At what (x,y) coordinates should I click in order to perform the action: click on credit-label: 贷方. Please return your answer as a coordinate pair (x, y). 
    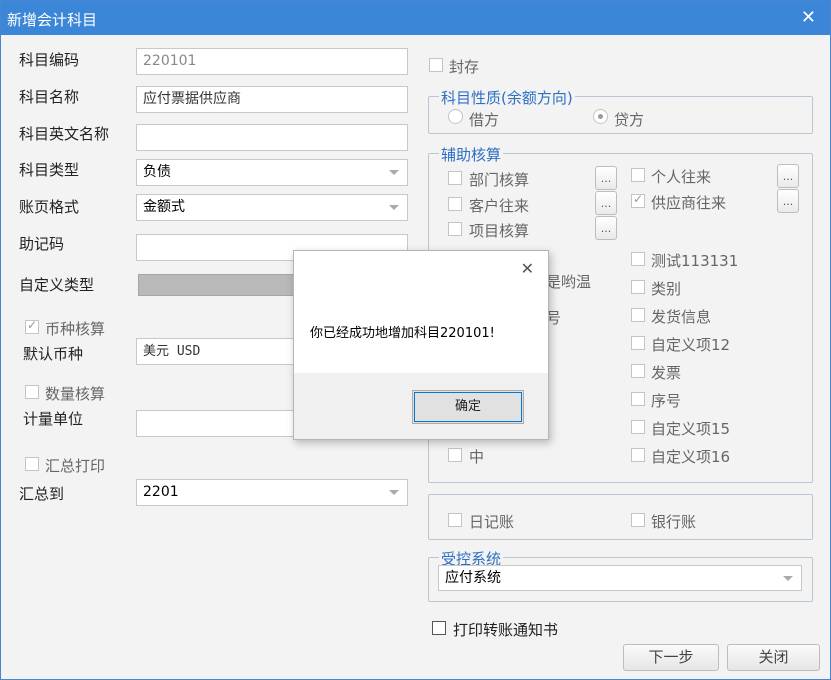
    Looking at the image, I should click on (629, 120).